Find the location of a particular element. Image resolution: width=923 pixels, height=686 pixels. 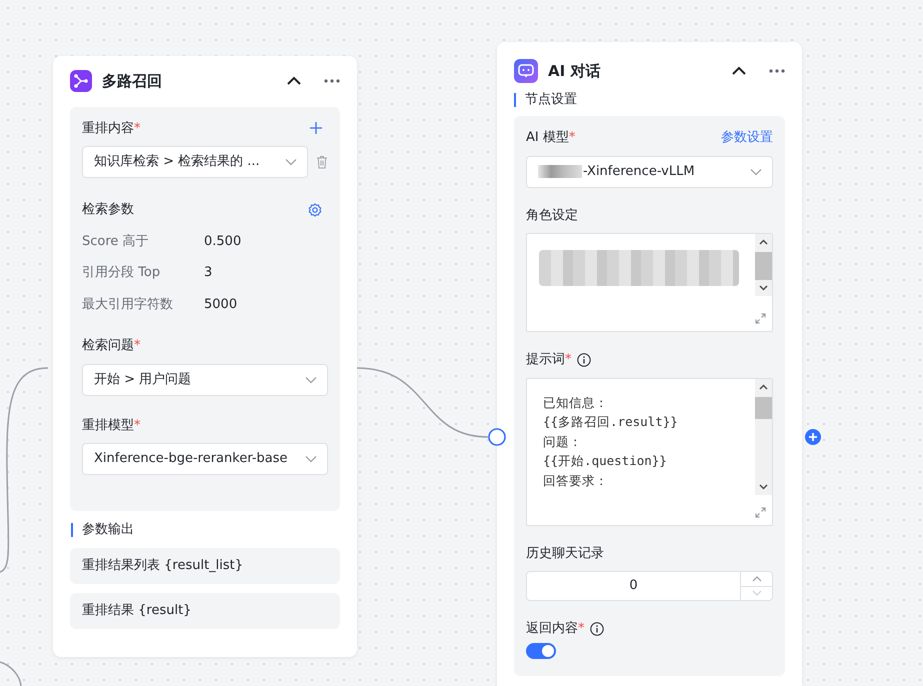

field-label: 重排模型 is located at coordinates (108, 425).